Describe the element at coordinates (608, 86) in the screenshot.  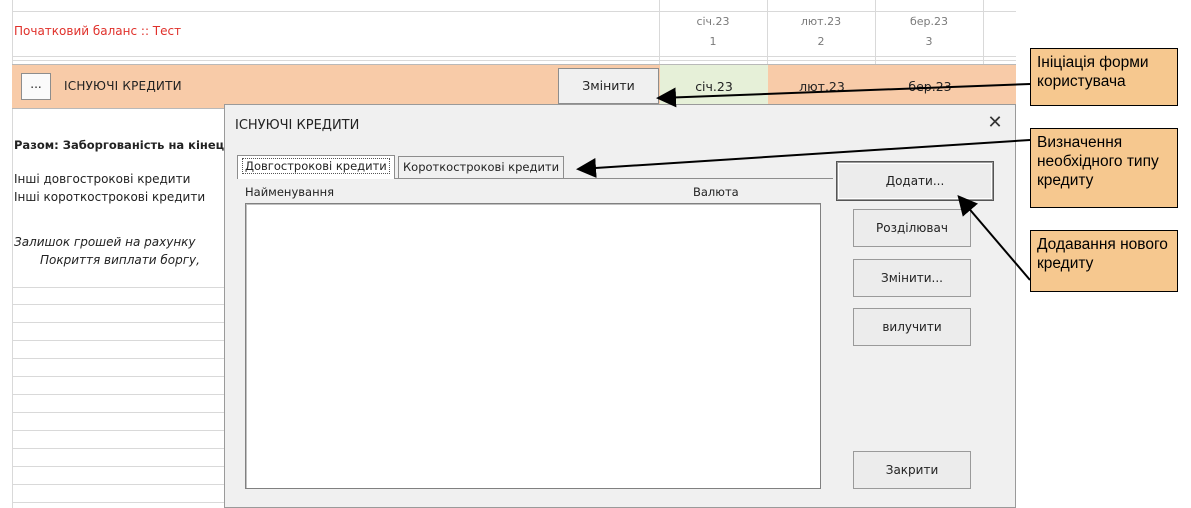
I see `change-button: Змінити` at that location.